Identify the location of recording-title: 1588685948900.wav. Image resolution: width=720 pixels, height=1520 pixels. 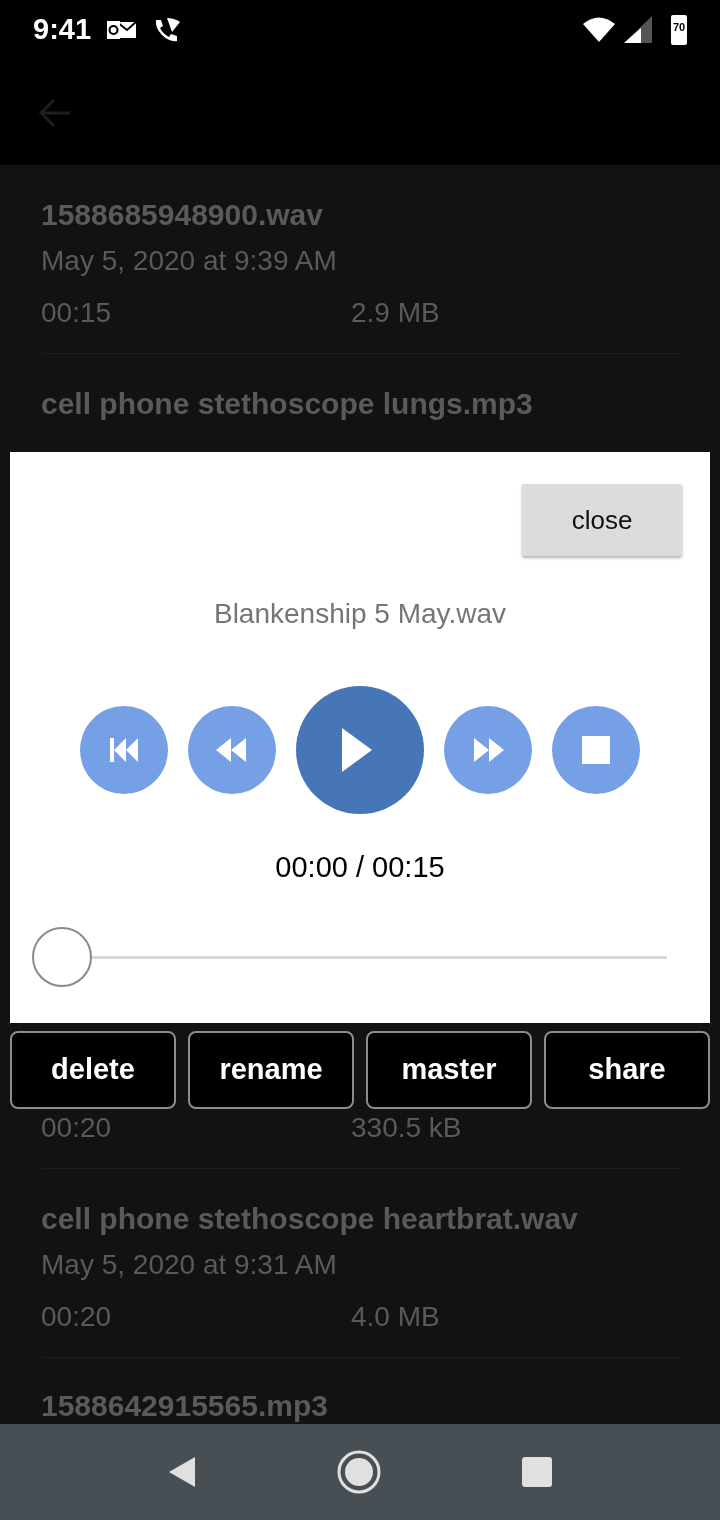
(182, 215).